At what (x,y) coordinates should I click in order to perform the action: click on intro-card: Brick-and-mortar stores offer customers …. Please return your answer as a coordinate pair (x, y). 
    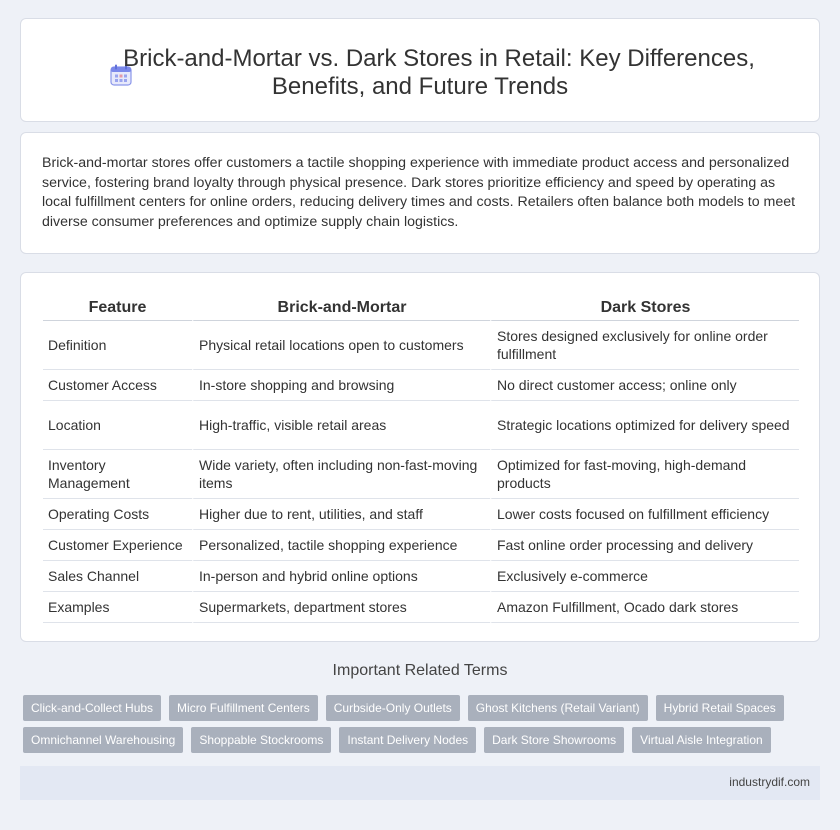
    Looking at the image, I should click on (420, 193).